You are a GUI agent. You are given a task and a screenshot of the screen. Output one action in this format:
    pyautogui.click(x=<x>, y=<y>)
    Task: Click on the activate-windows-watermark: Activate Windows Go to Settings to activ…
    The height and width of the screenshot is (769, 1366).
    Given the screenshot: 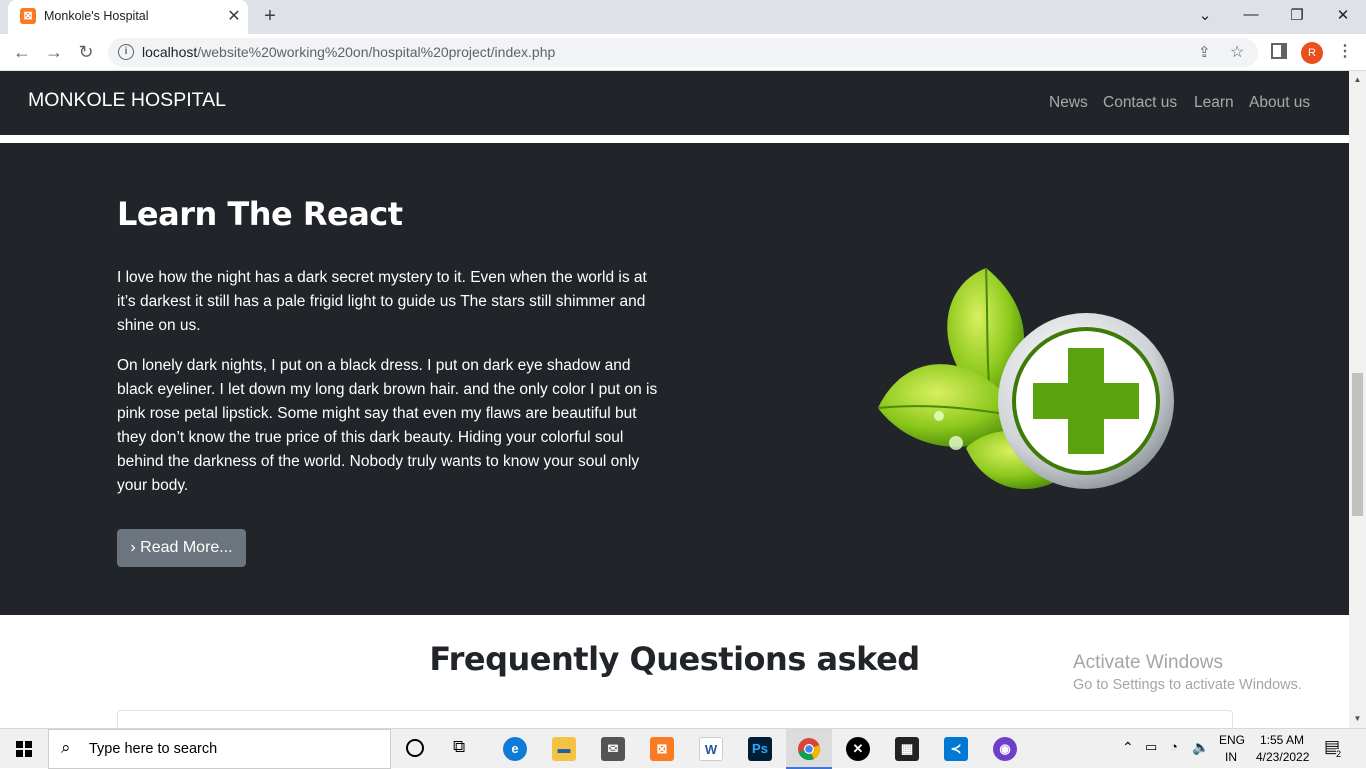 What is the action you would take?
    pyautogui.click(x=1187, y=672)
    